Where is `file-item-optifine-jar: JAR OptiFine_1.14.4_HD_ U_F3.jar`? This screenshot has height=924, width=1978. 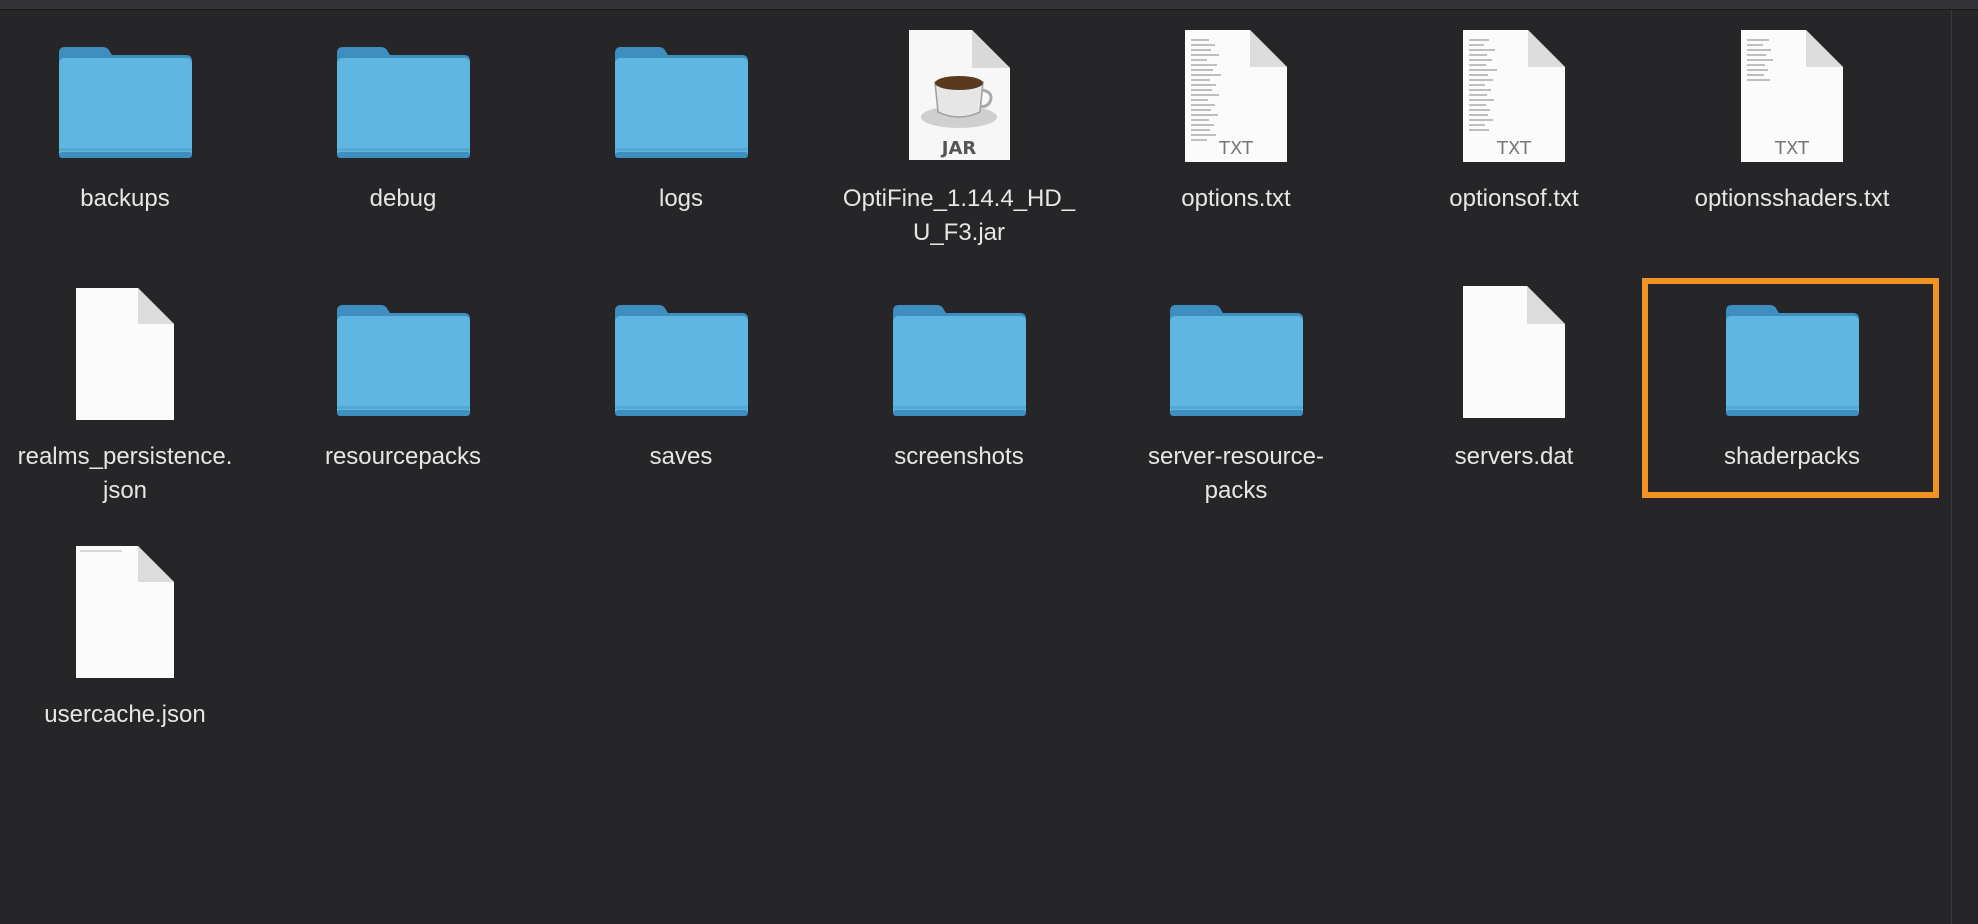
file-item-optifine-jar: JAR OptiFine_1.14.4_HD_ U_F3.jar is located at coordinates (959, 128).